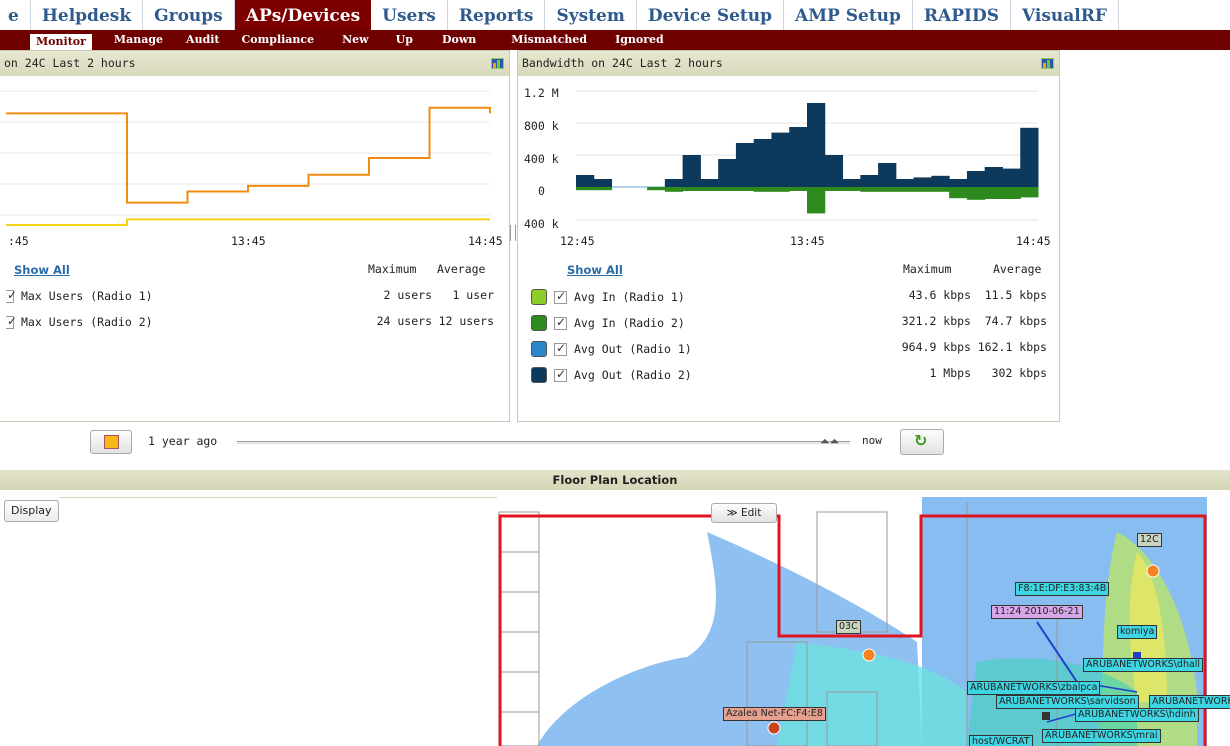  What do you see at coordinates (254, 63) in the screenshot?
I see `users-panel-header: on 24C Last 2 hours` at bounding box center [254, 63].